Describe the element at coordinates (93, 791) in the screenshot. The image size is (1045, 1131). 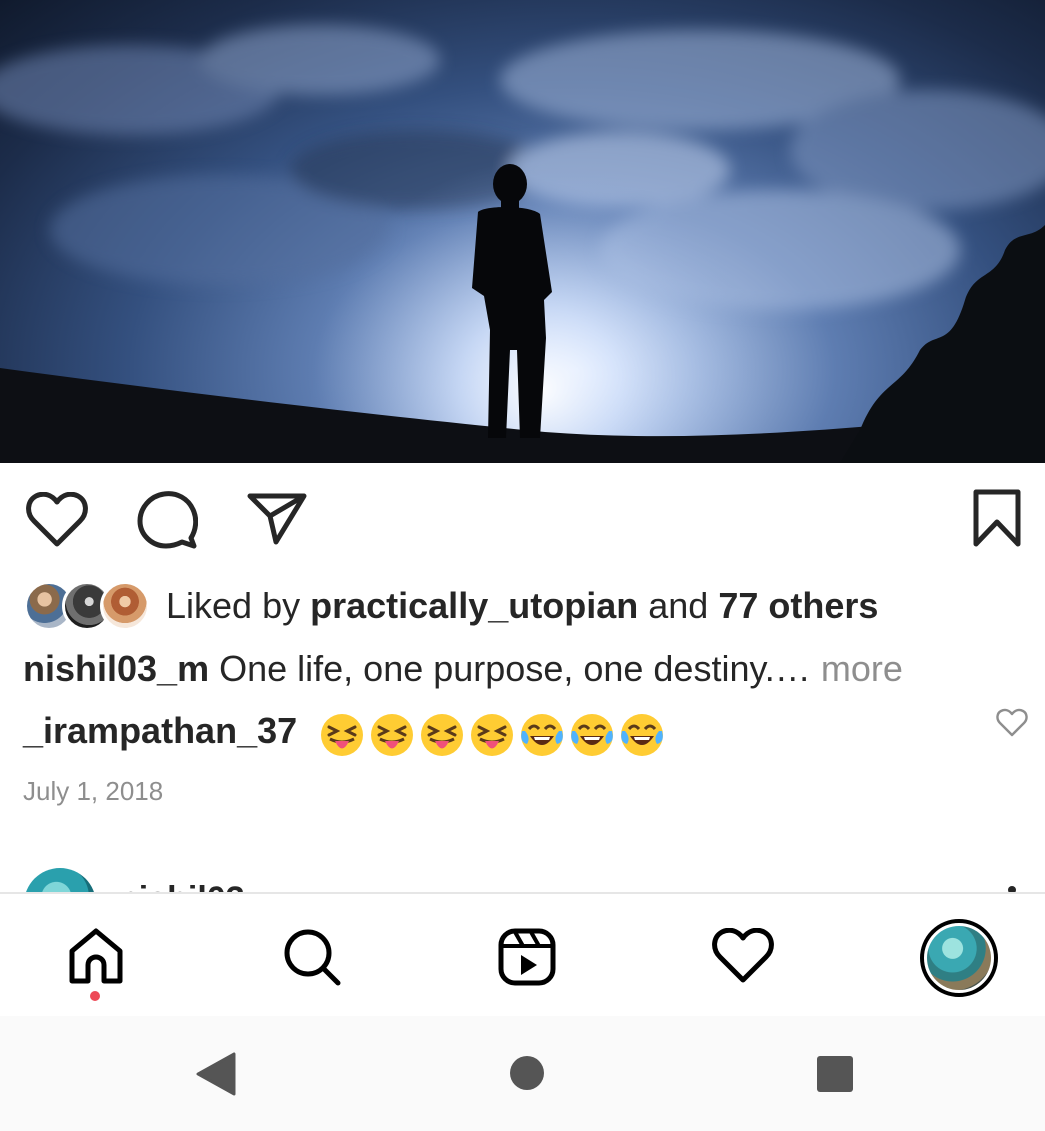
I see `post-date: July 1, 2018` at that location.